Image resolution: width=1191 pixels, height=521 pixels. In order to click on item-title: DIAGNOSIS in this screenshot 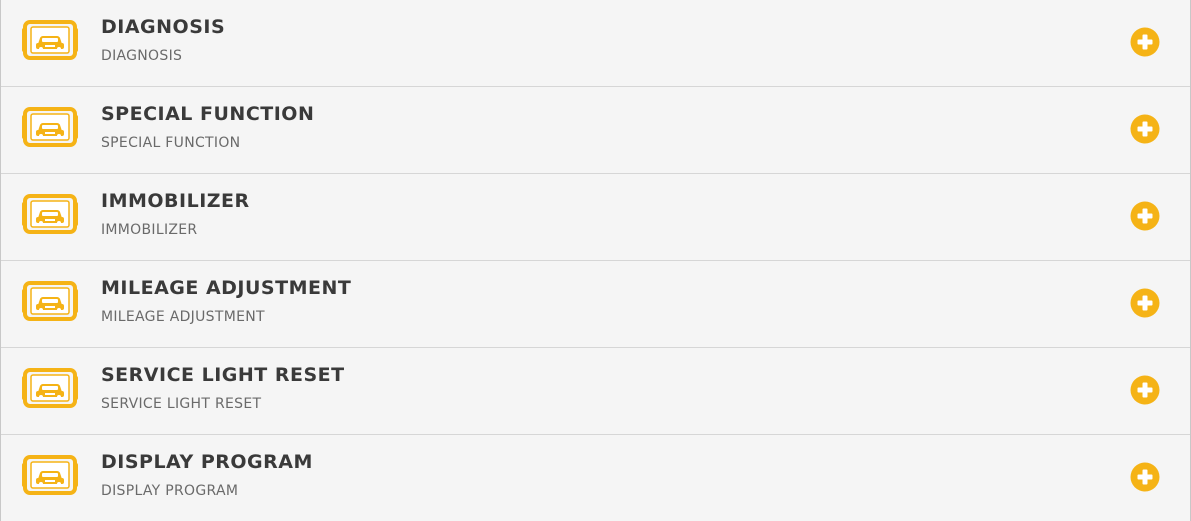, I will do `click(163, 27)`.